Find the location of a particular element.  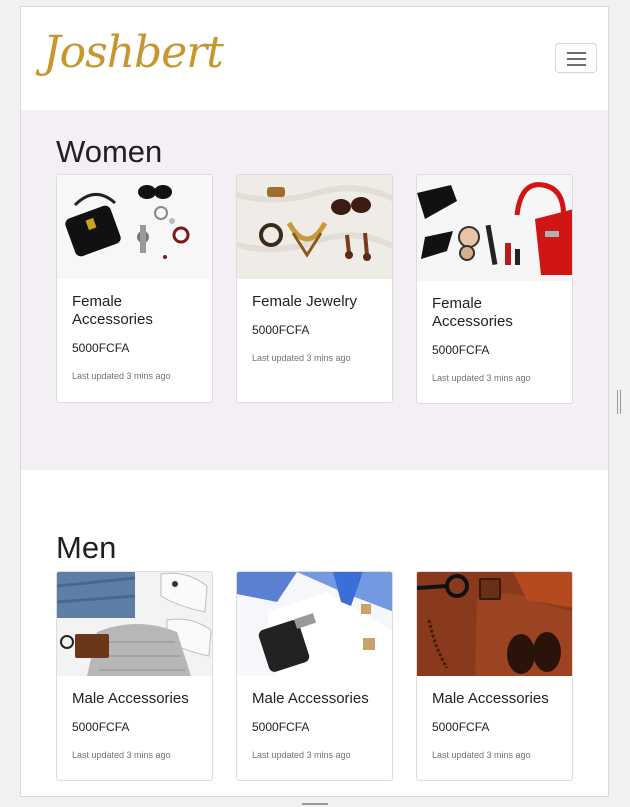

hamburger-icon is located at coordinates (576, 53).